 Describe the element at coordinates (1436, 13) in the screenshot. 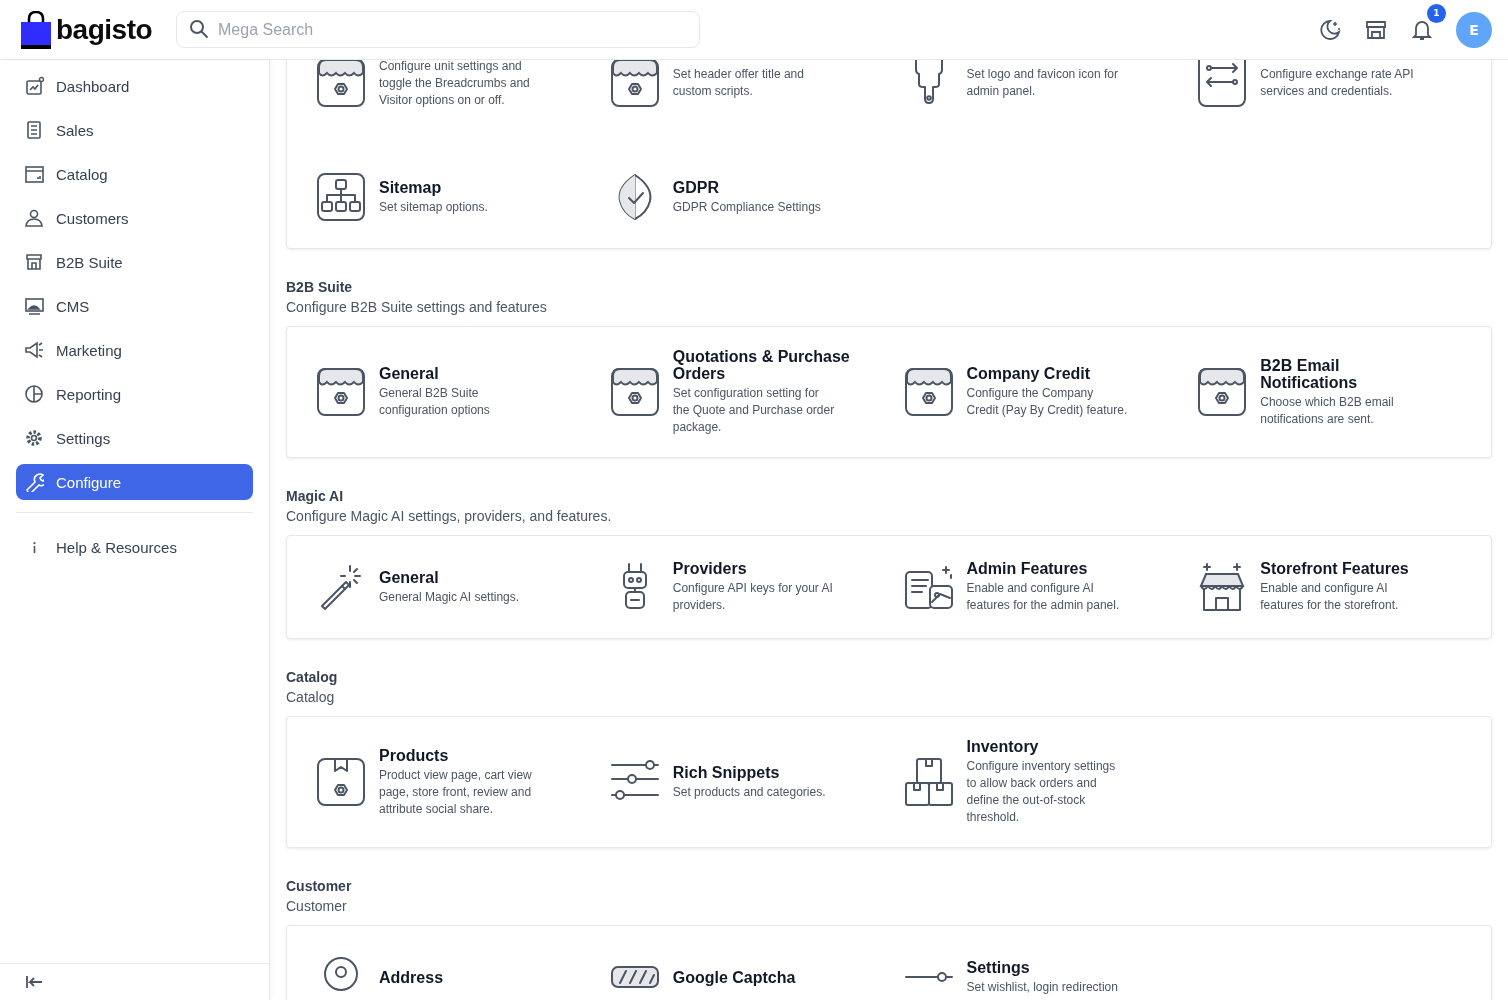

I see `notification-badge: 1` at that location.